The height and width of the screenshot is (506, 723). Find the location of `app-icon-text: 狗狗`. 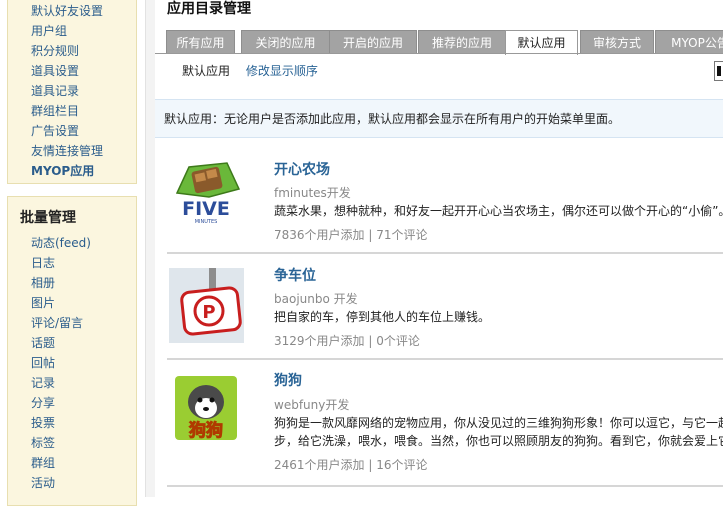

app-icon-text: 狗狗 is located at coordinates (206, 430).